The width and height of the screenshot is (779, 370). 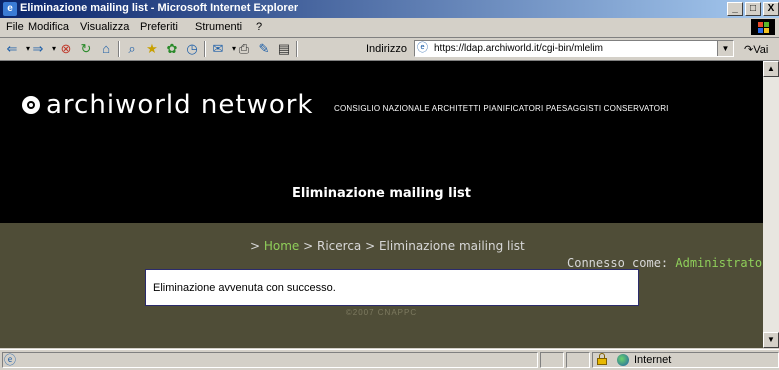 I want to click on logged-in-status: Connesso come: Administrator, so click(x=665, y=263).